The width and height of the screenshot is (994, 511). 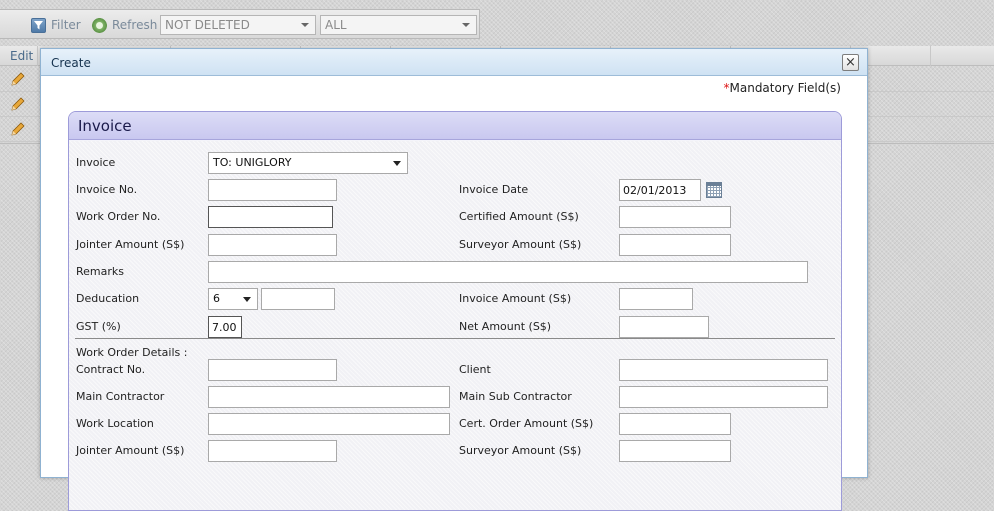 I want to click on refresh-button: Refresh, so click(x=124, y=25).